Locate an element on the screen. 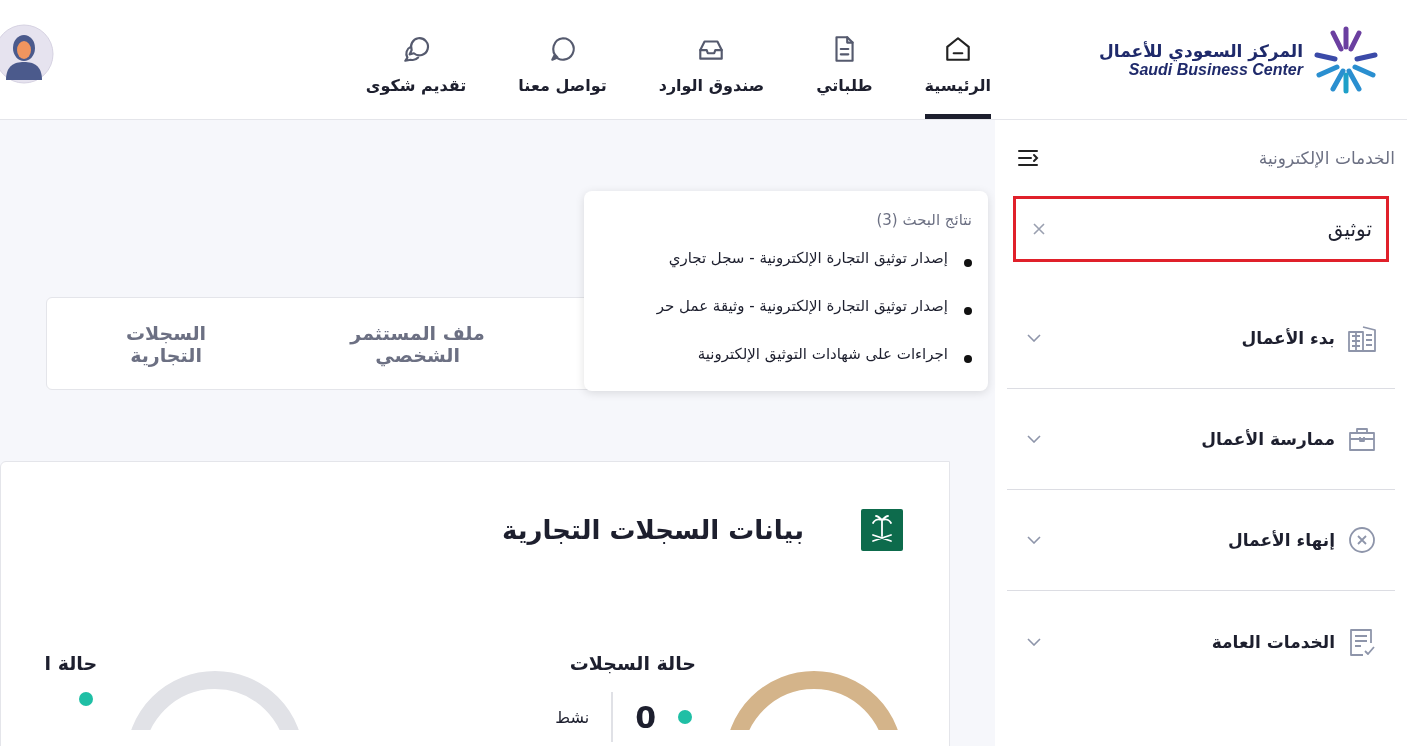  results-title: نتائج البحث (3) is located at coordinates (923, 220).